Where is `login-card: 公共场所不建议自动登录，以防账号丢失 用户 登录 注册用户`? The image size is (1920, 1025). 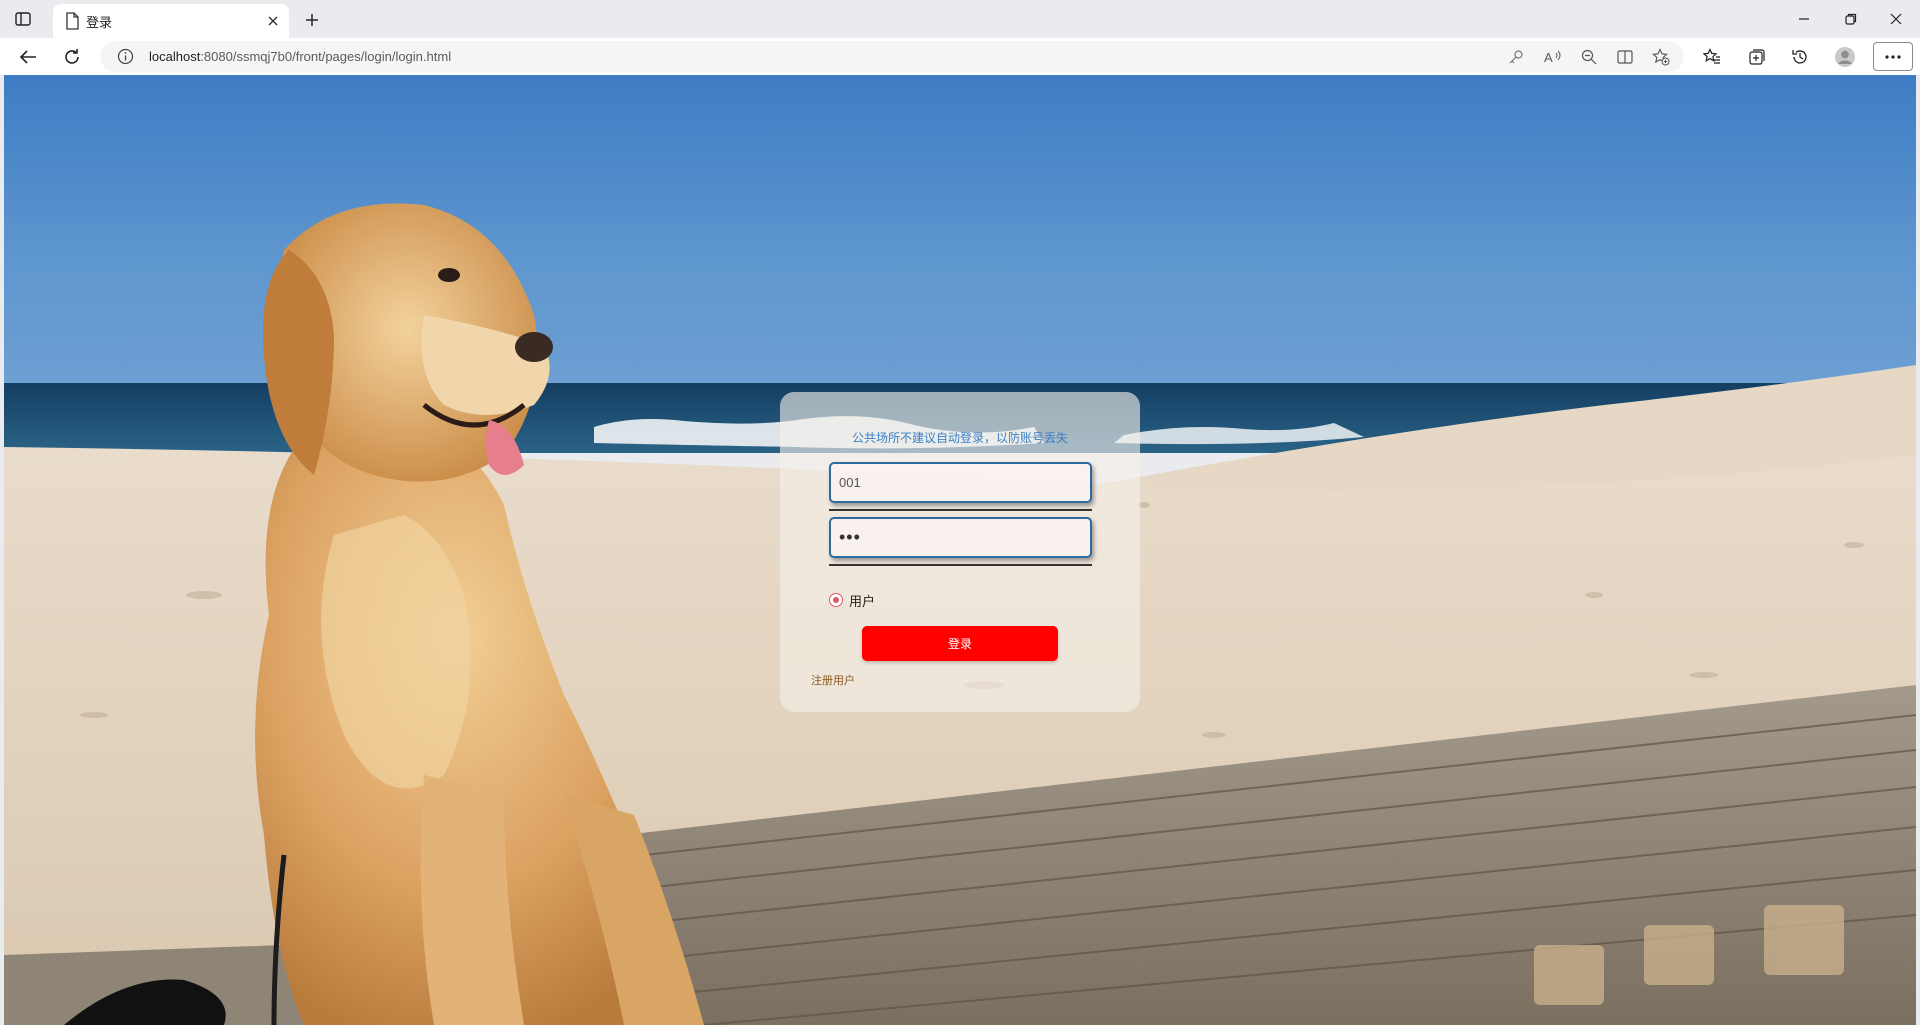 login-card: 公共场所不建议自动登录，以防账号丢失 用户 登录 注册用户 is located at coordinates (960, 552).